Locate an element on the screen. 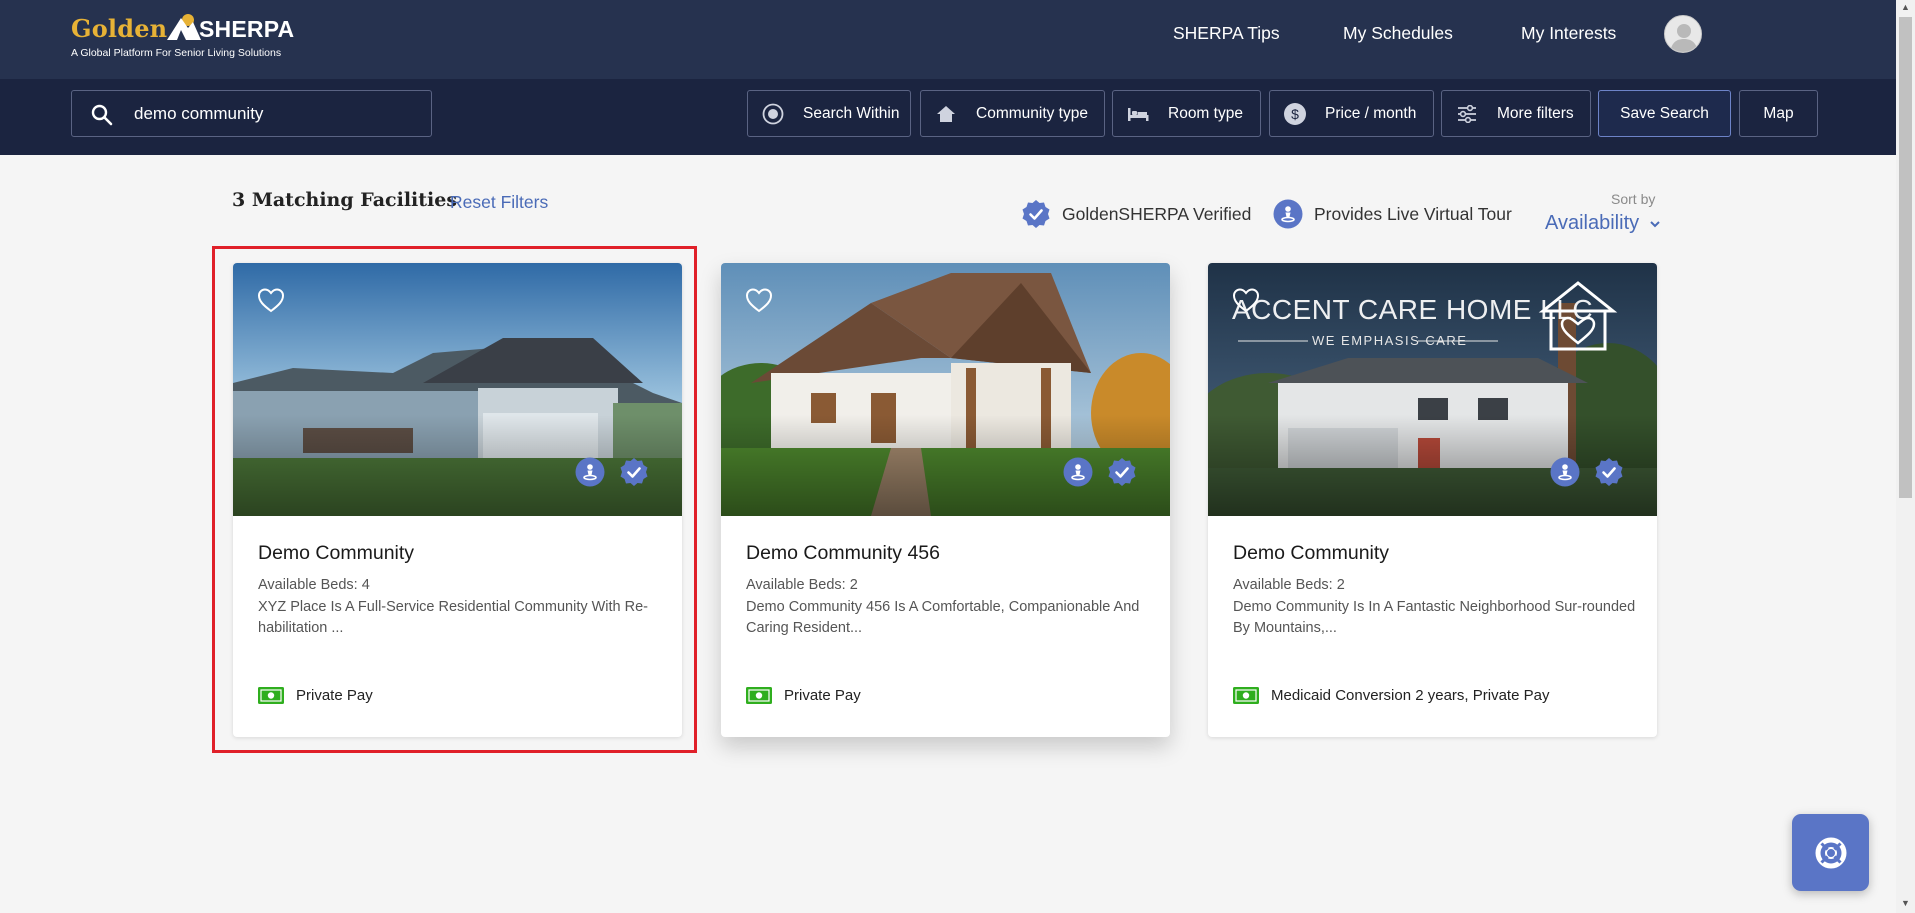  sort-by-dropdown: Availability is located at coordinates (1603, 223).